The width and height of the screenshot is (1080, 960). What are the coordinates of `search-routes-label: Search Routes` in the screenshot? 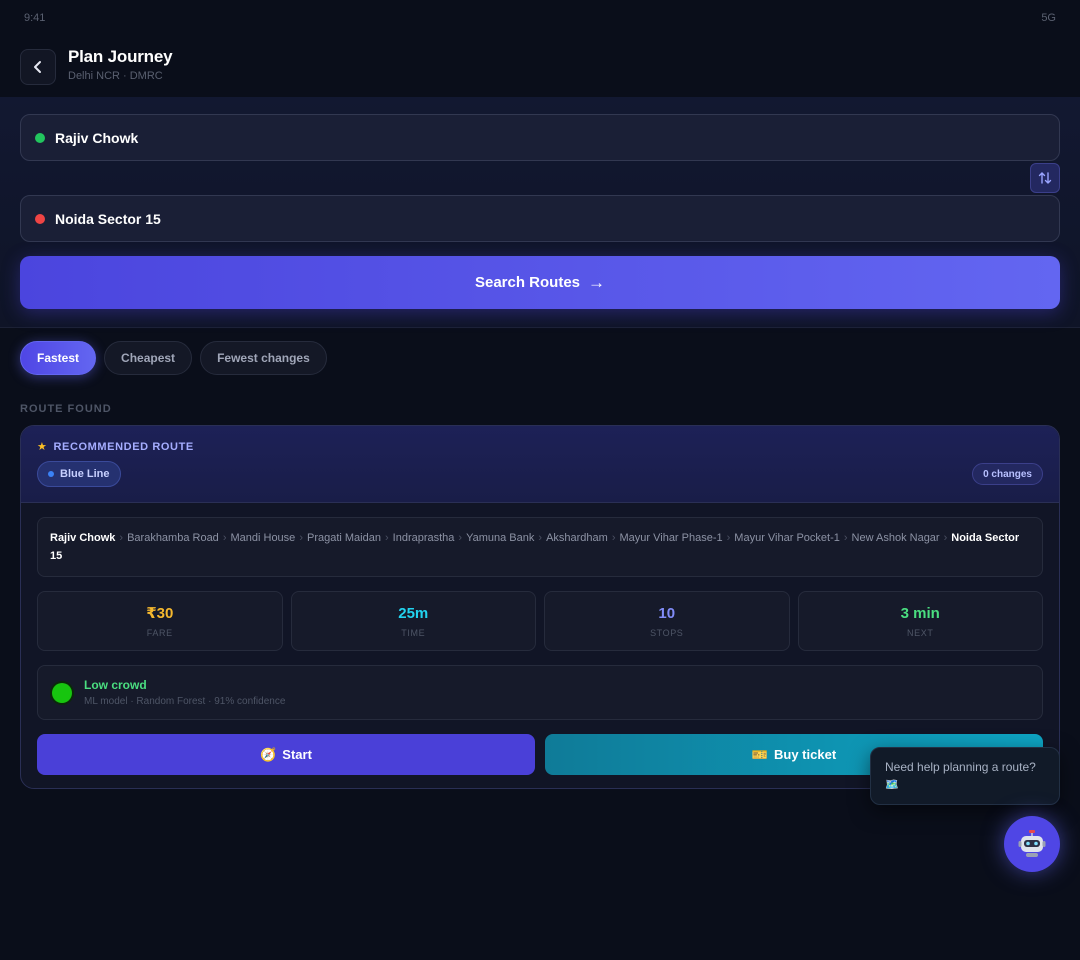 It's located at (527, 282).